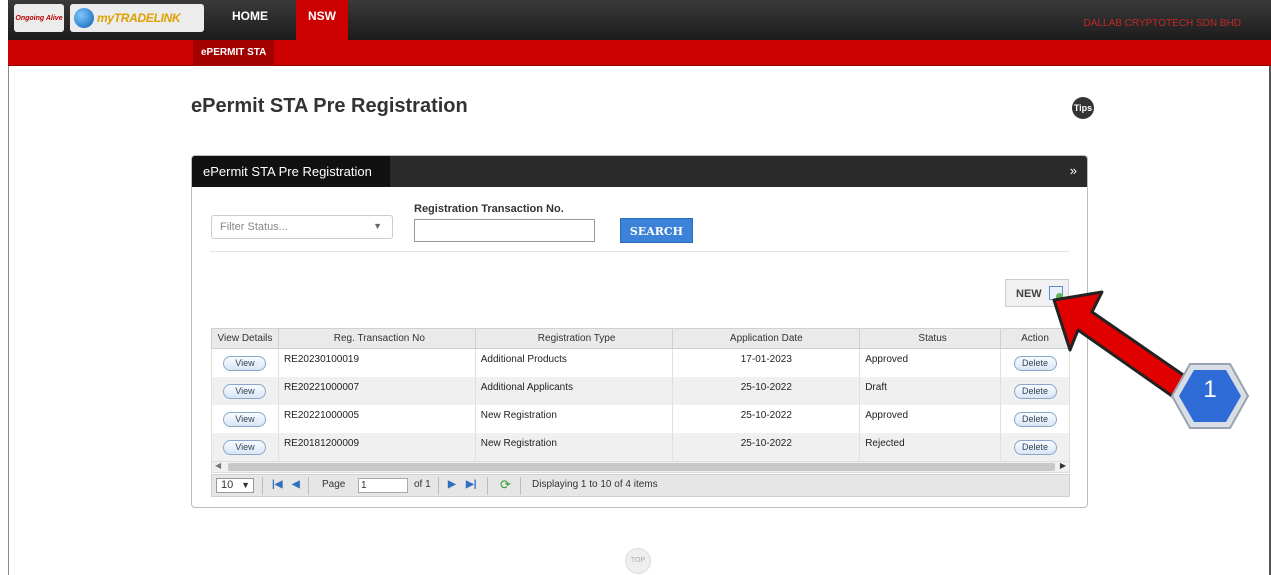  What do you see at coordinates (656, 230) in the screenshot?
I see `search-button: SEARCH` at bounding box center [656, 230].